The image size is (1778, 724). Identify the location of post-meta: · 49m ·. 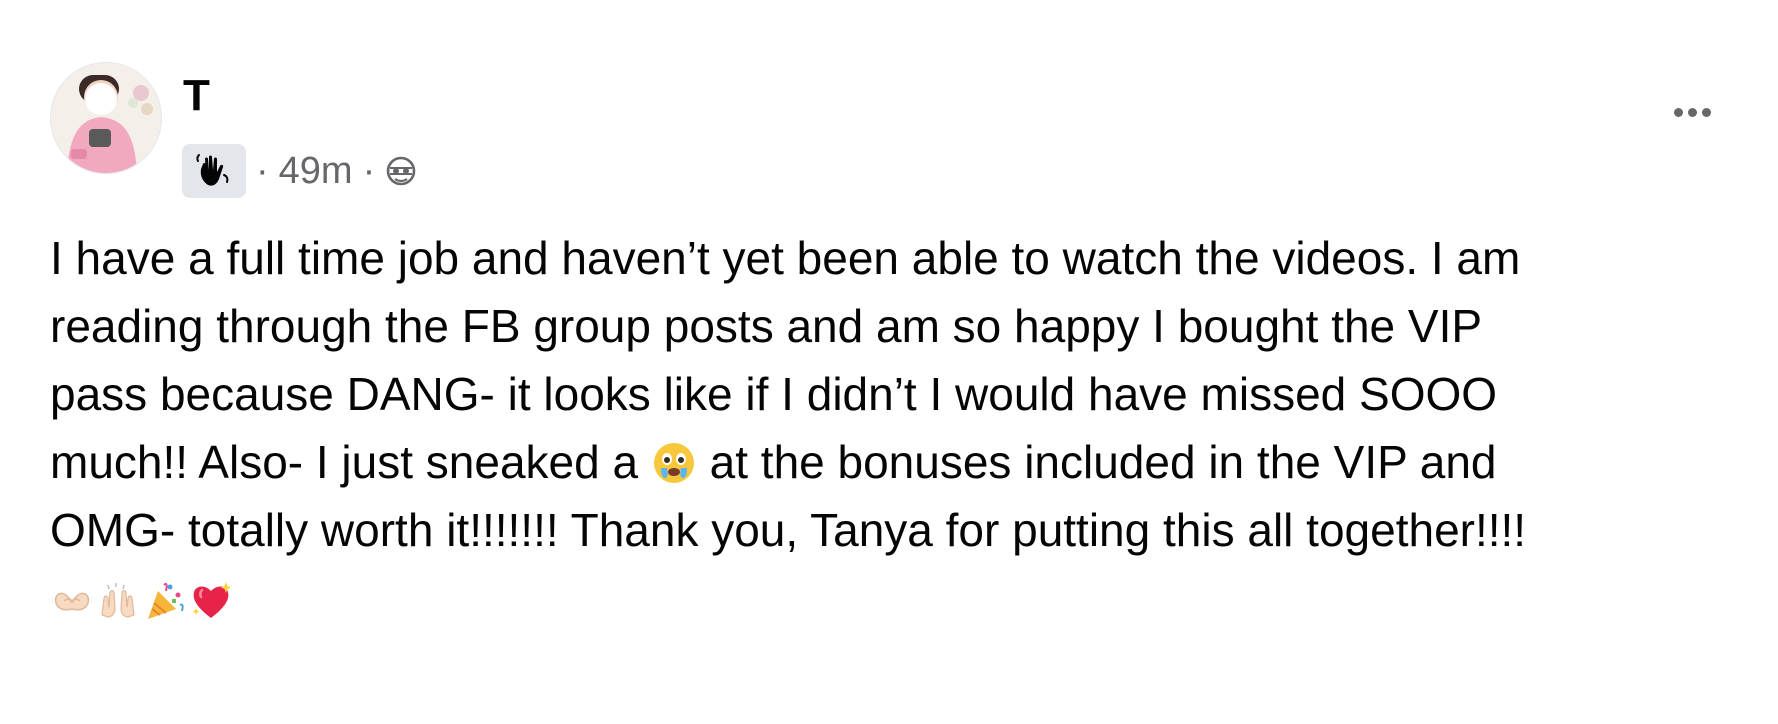
(300, 171).